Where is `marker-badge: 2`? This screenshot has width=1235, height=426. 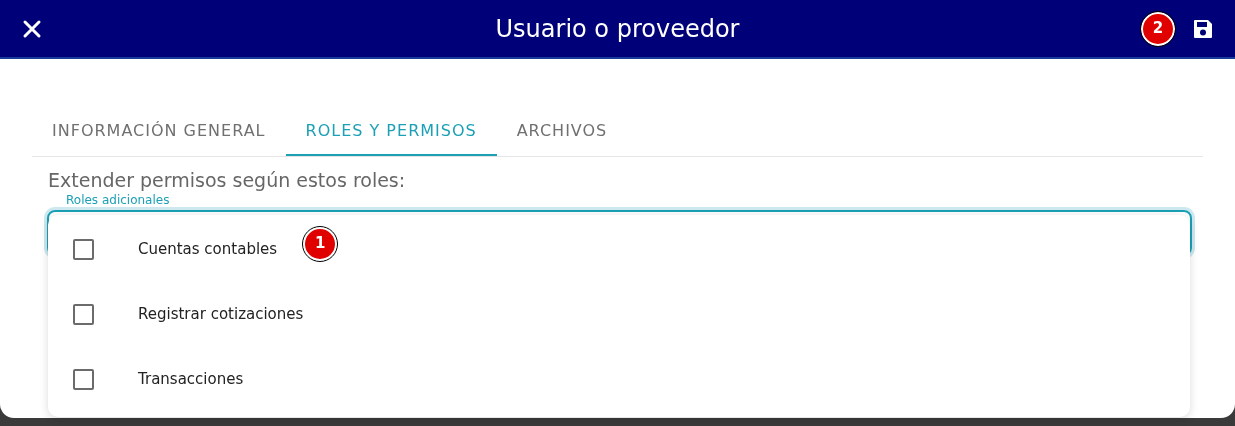 marker-badge: 2 is located at coordinates (1158, 28).